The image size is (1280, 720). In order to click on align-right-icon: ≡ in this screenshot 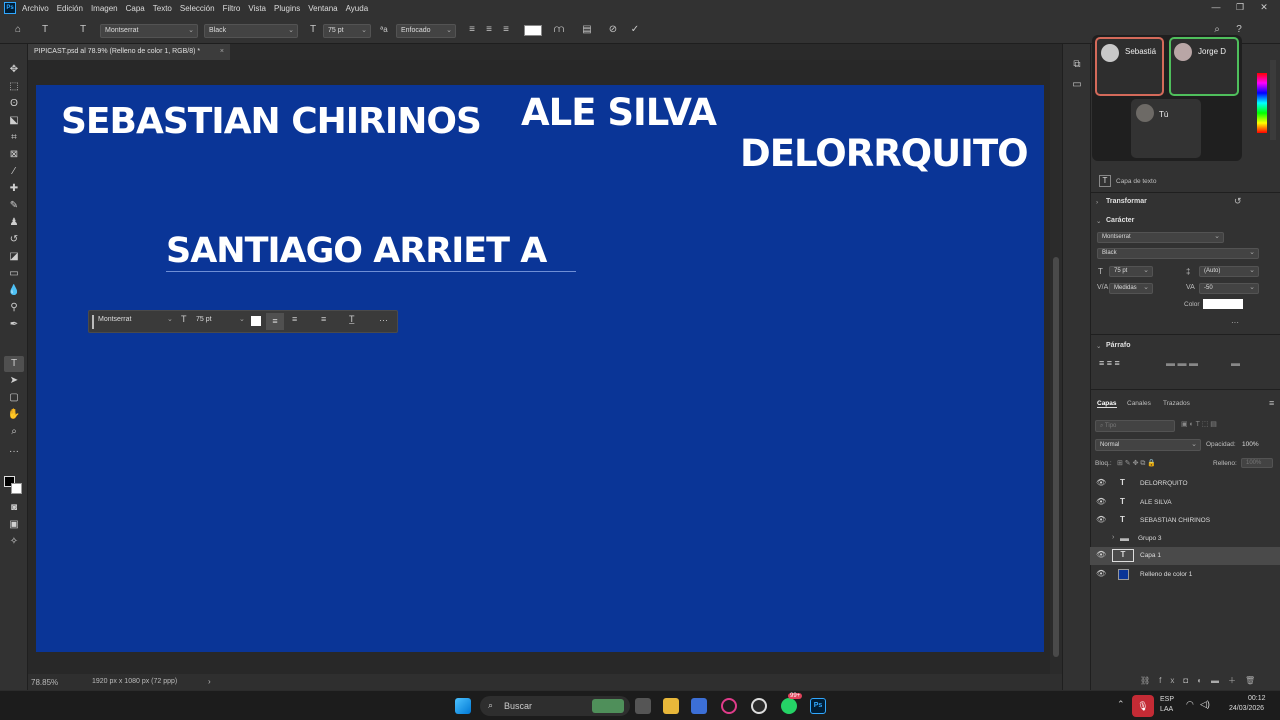, I will do `click(506, 30)`.